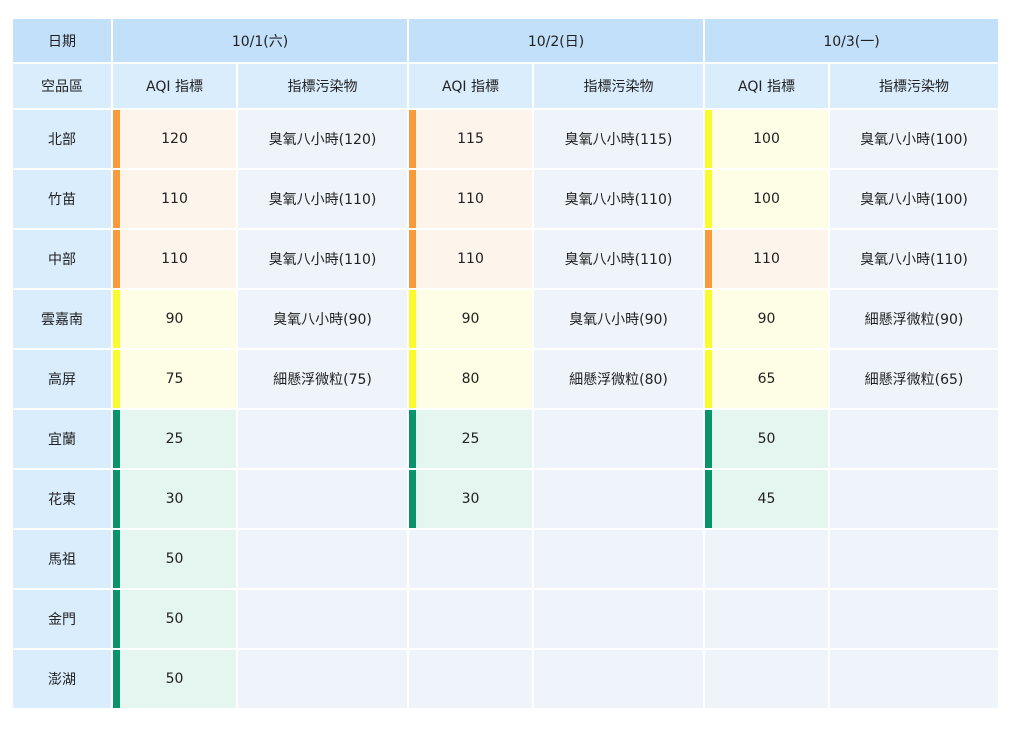 This screenshot has width=1012, height=729. Describe the element at coordinates (851, 40) in the screenshot. I see `date-header-day3: 10/3(一)` at that location.